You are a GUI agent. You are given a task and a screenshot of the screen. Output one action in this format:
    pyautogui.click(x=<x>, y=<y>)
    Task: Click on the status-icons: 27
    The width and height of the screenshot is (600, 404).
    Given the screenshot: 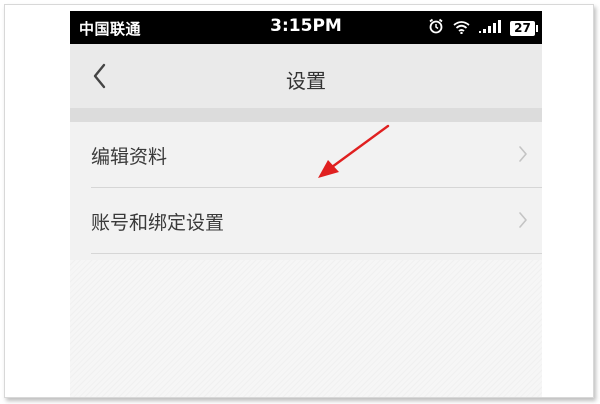 What is the action you would take?
    pyautogui.click(x=483, y=28)
    